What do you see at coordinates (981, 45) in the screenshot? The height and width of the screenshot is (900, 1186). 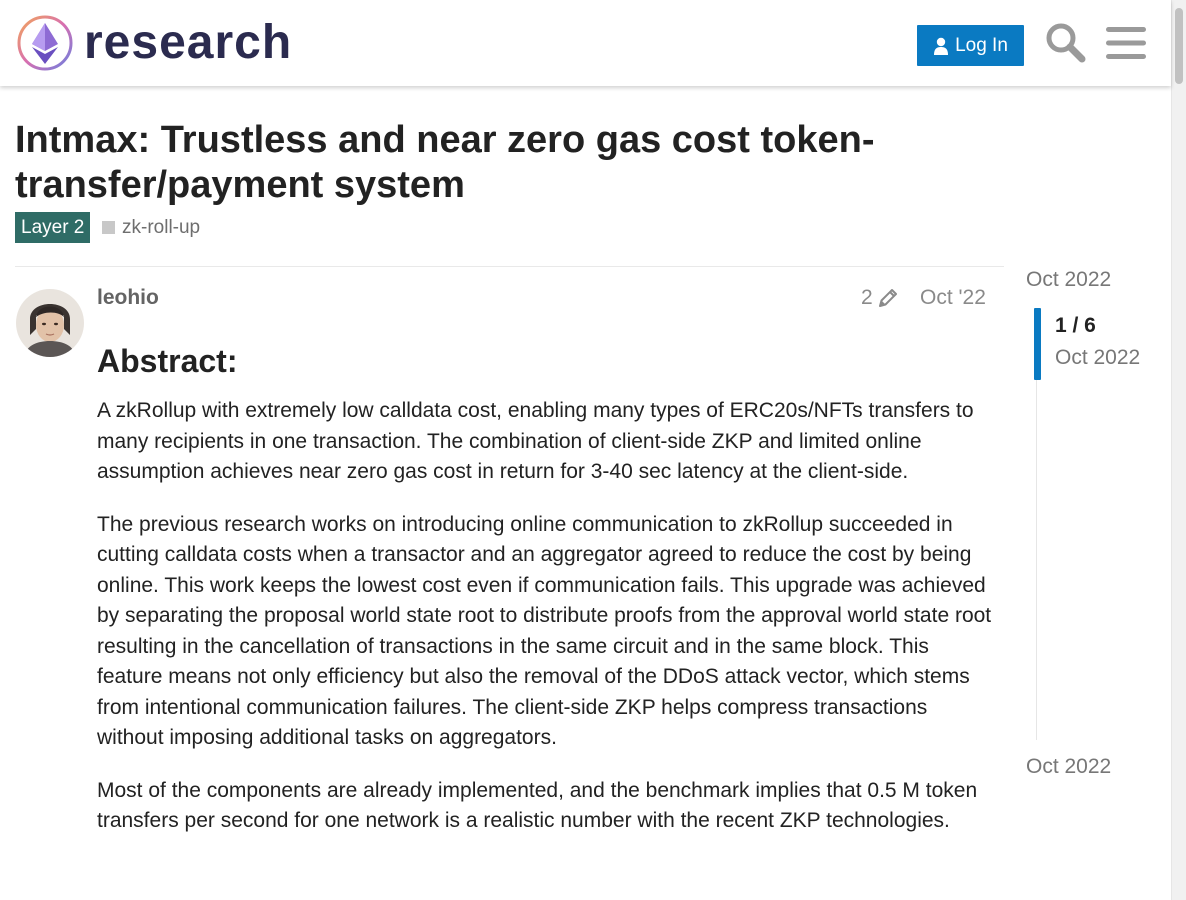 I see `login-label: Log In` at bounding box center [981, 45].